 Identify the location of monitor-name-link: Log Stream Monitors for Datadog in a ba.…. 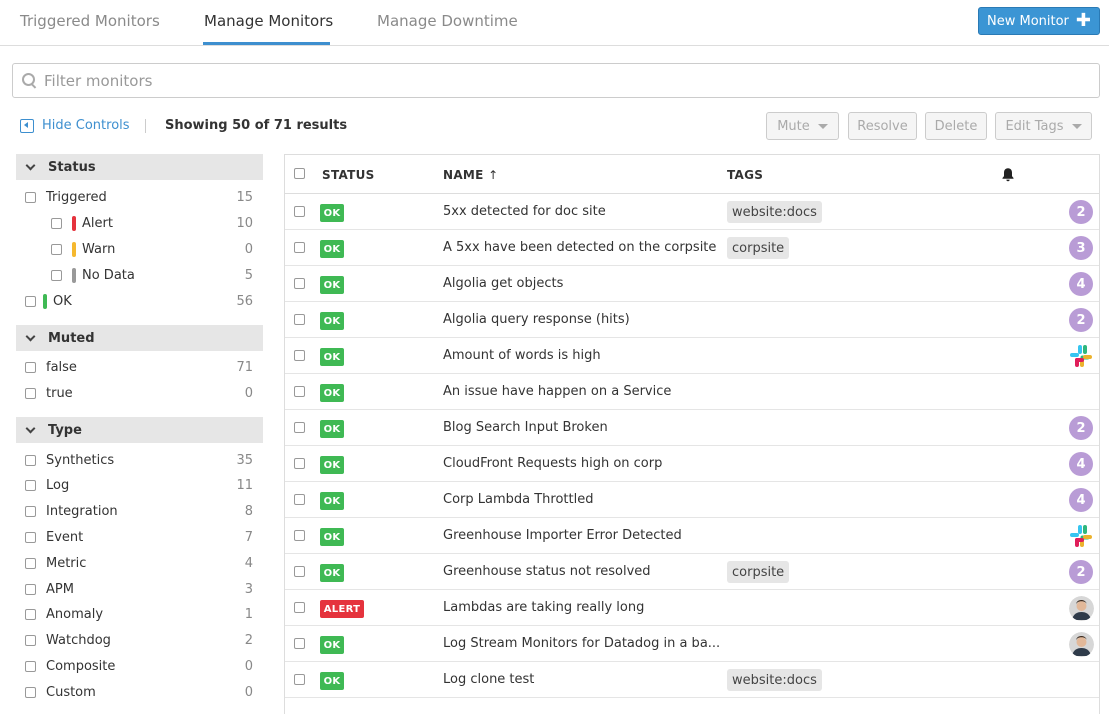
(581, 643).